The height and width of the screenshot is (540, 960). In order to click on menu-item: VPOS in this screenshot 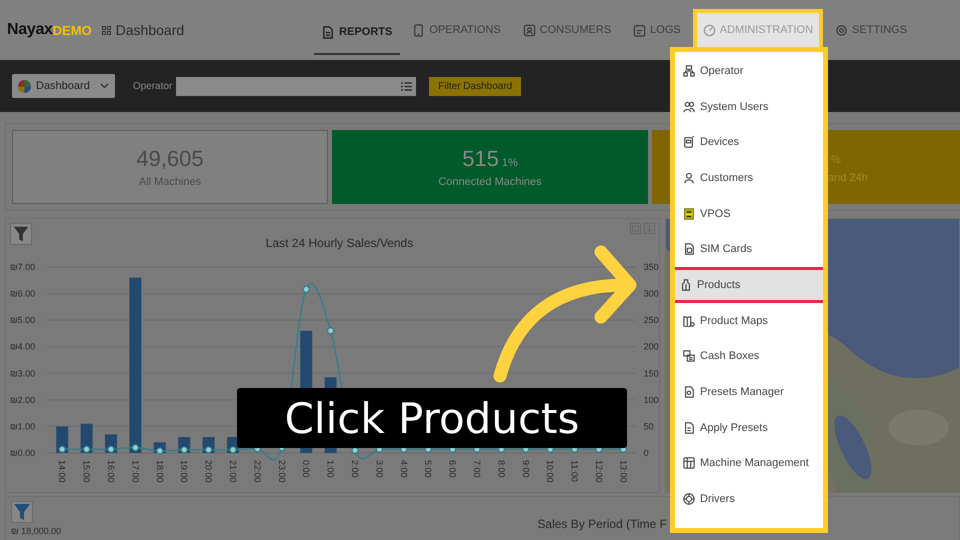, I will do `click(749, 214)`.